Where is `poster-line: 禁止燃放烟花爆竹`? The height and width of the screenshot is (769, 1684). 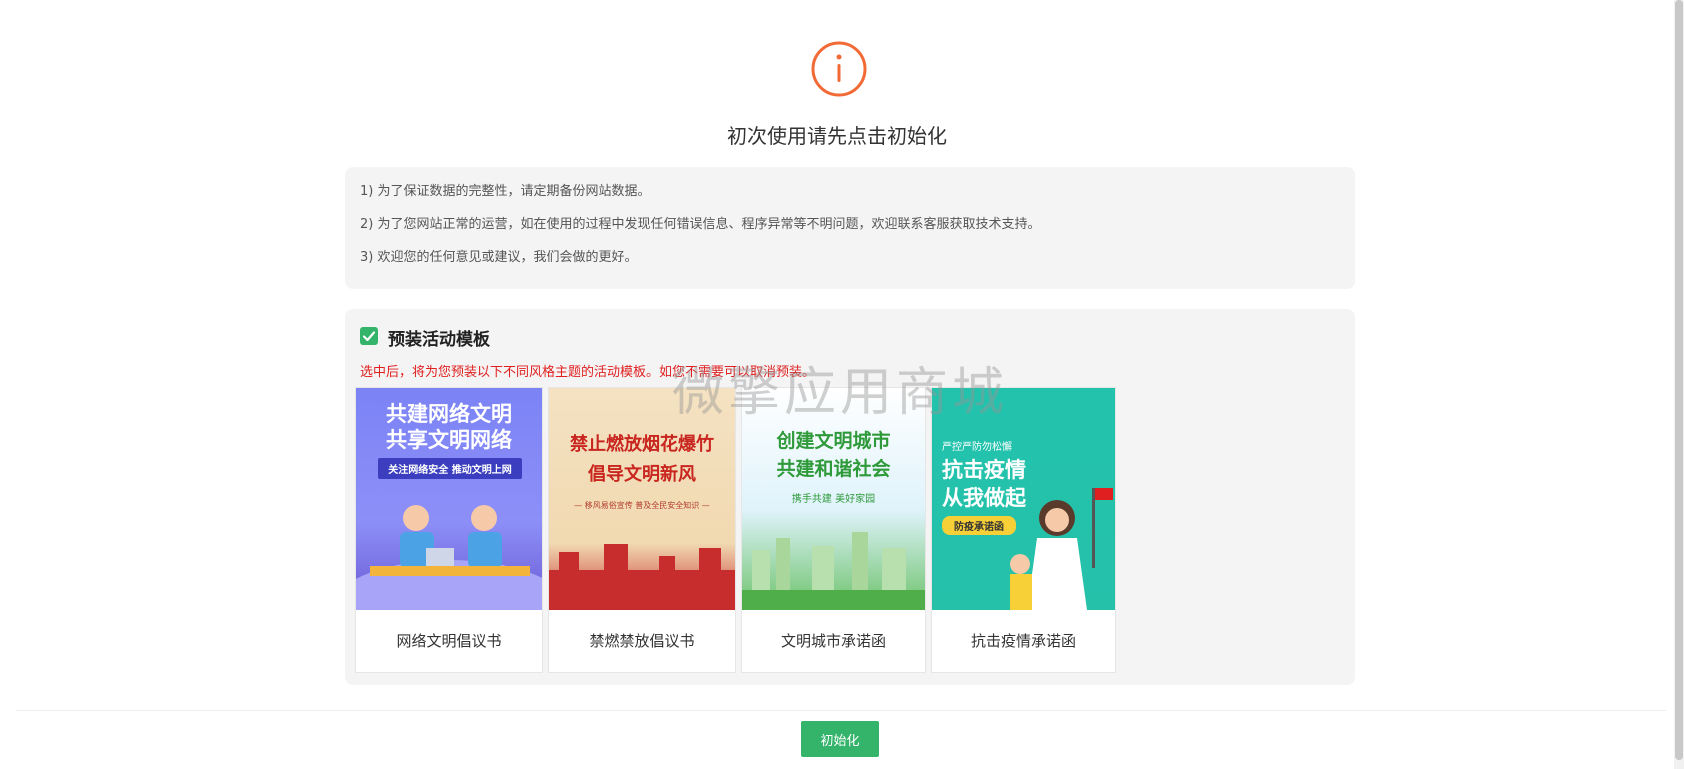 poster-line: 禁止燃放烟花爆竹 is located at coordinates (642, 444).